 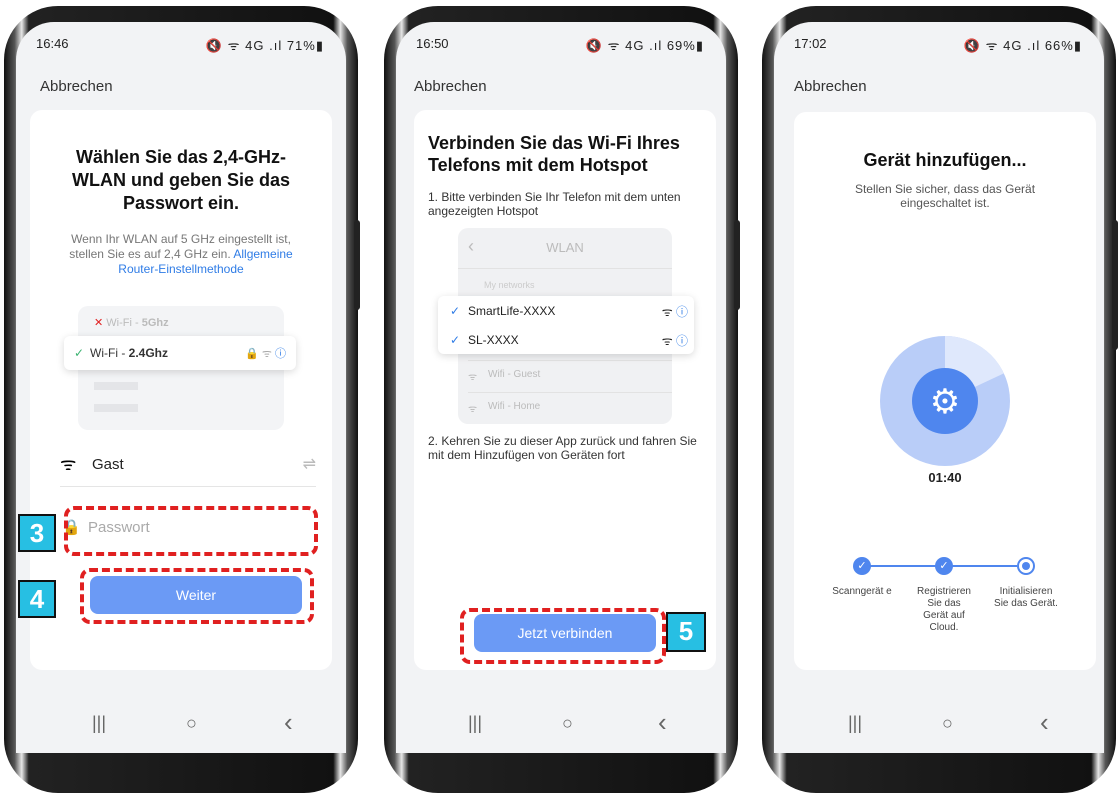 I want to click on wifi-24g-row: ✓ Wi-Fi - 2.4Ghz 🔒 ᯤ ⓘ, so click(x=180, y=353).